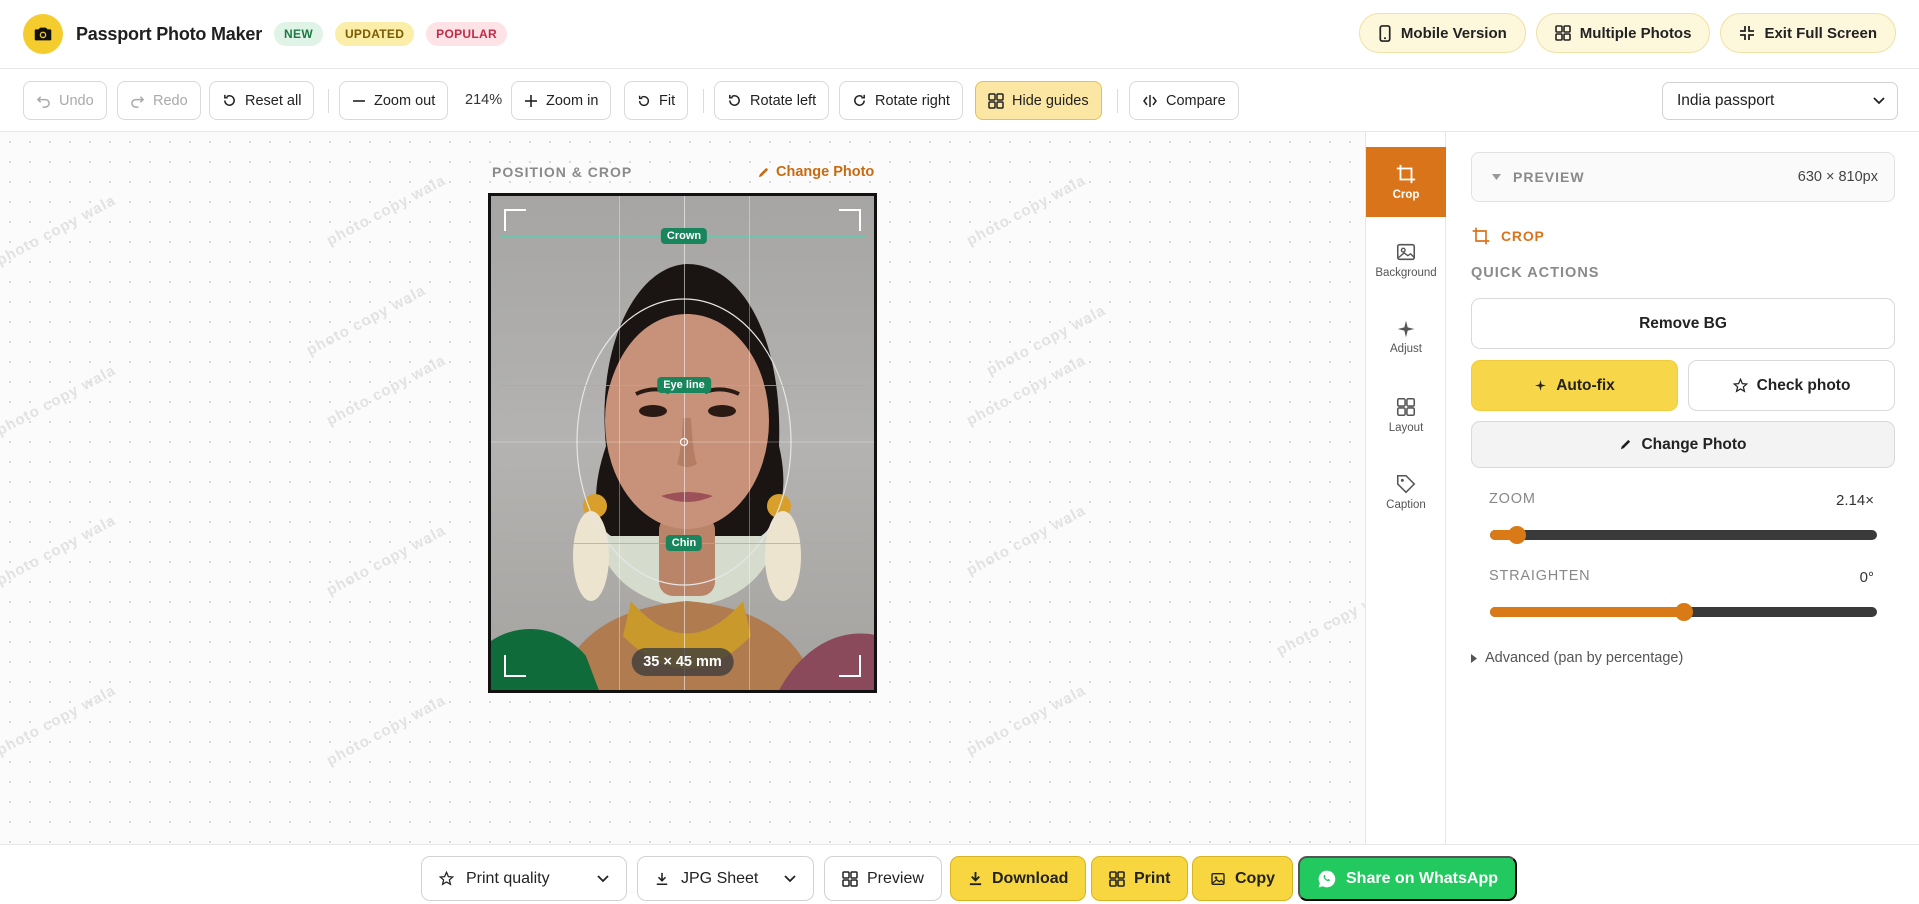  Describe the element at coordinates (359, 100) in the screenshot. I see `minus-icon` at that location.